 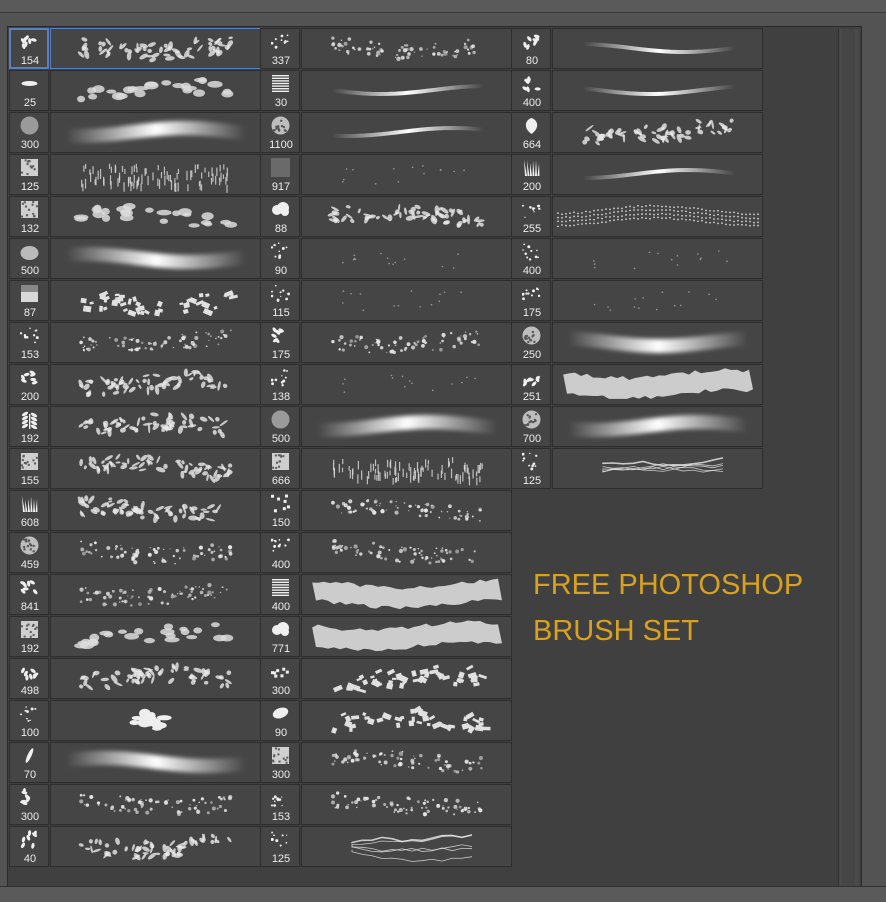 I want to click on brush-preset-item: 700, so click(x=637, y=427).